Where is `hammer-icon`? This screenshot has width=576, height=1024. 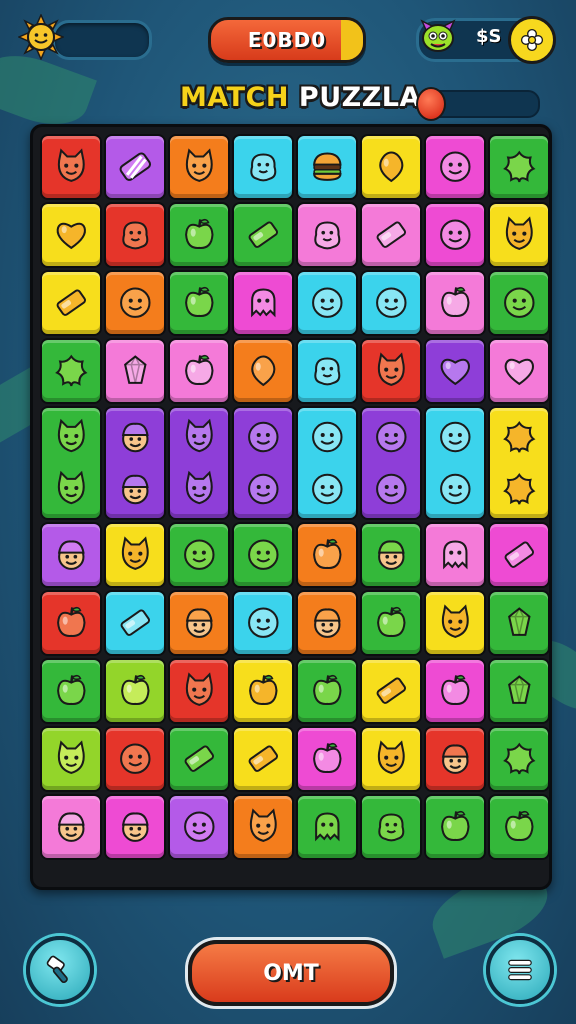
hammer-icon is located at coordinates (57, 969).